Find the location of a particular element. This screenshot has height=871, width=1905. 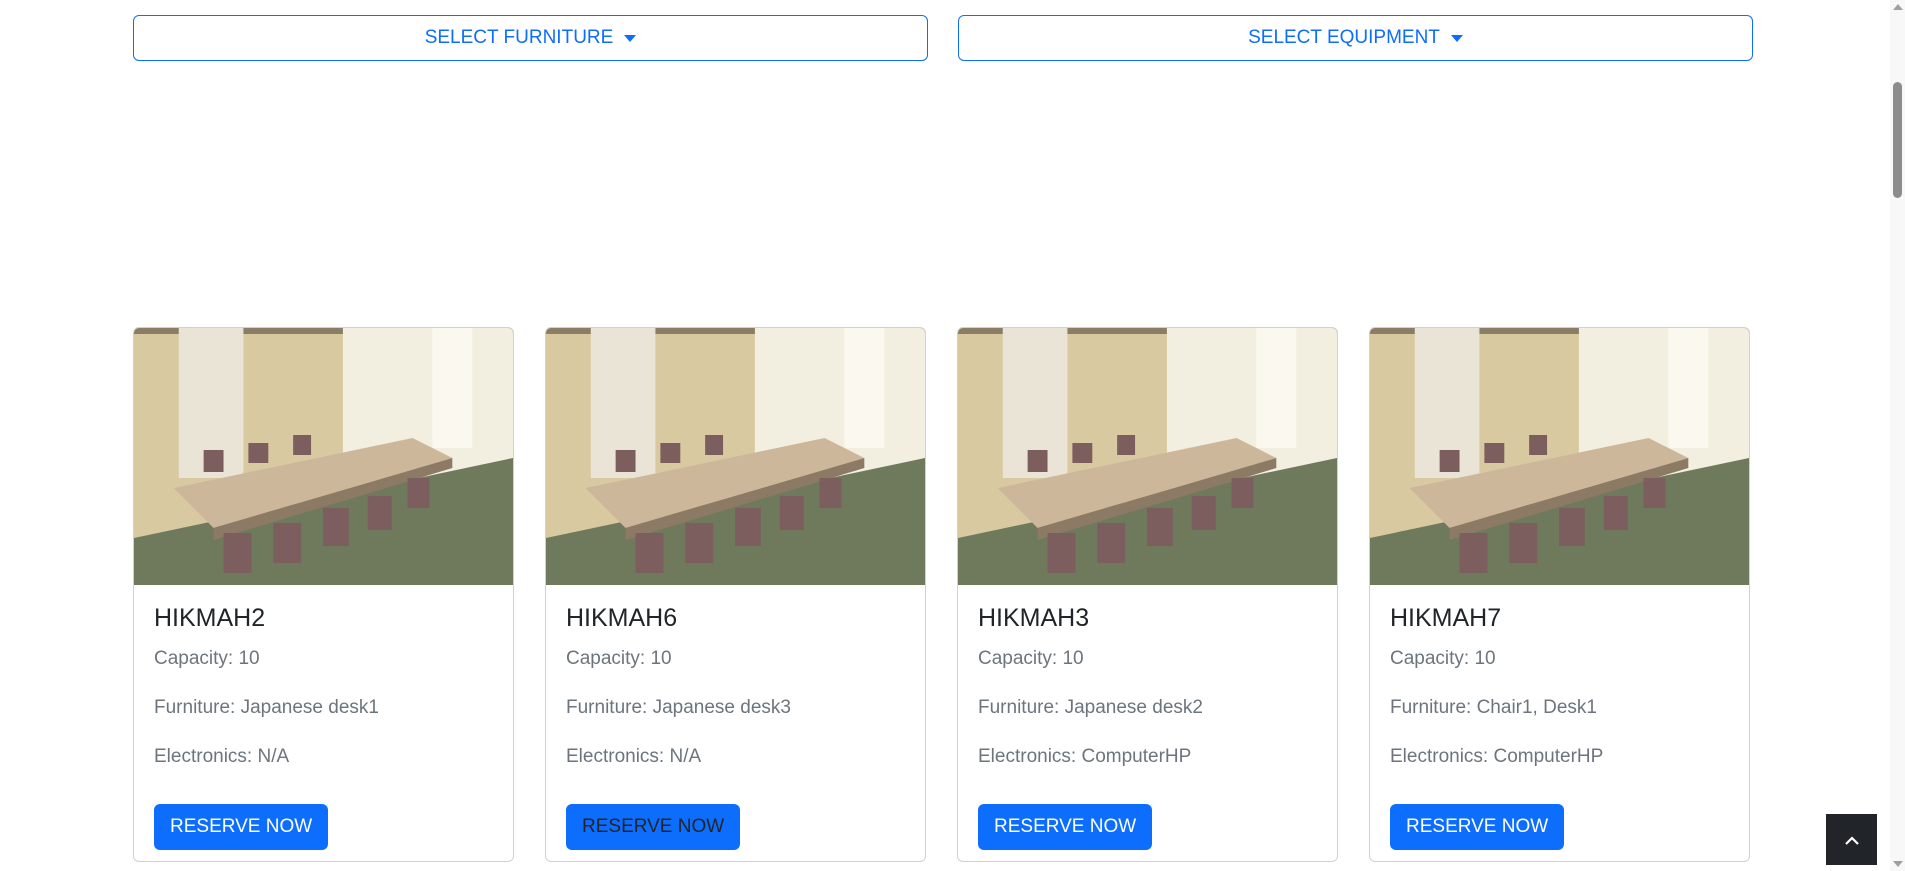

room-furniture: Furniture: Japanese desk1 is located at coordinates (266, 707).